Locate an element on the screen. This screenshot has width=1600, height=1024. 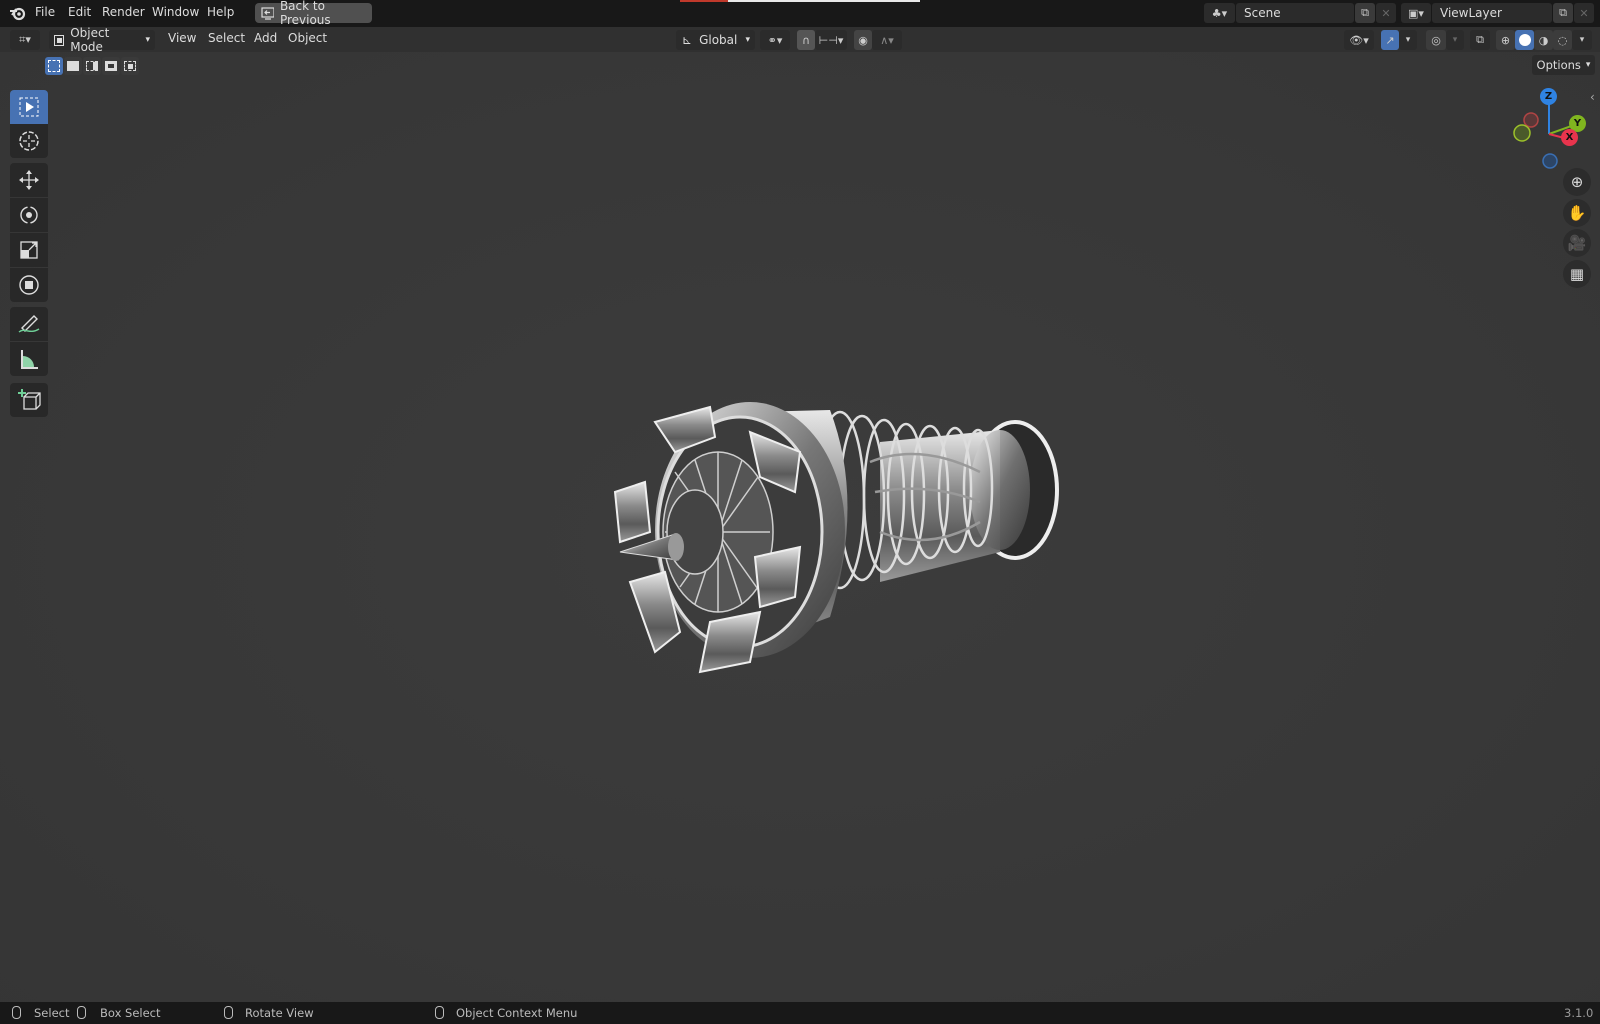
delete-view-layer-button: ✕ is located at coordinates (1584, 13).